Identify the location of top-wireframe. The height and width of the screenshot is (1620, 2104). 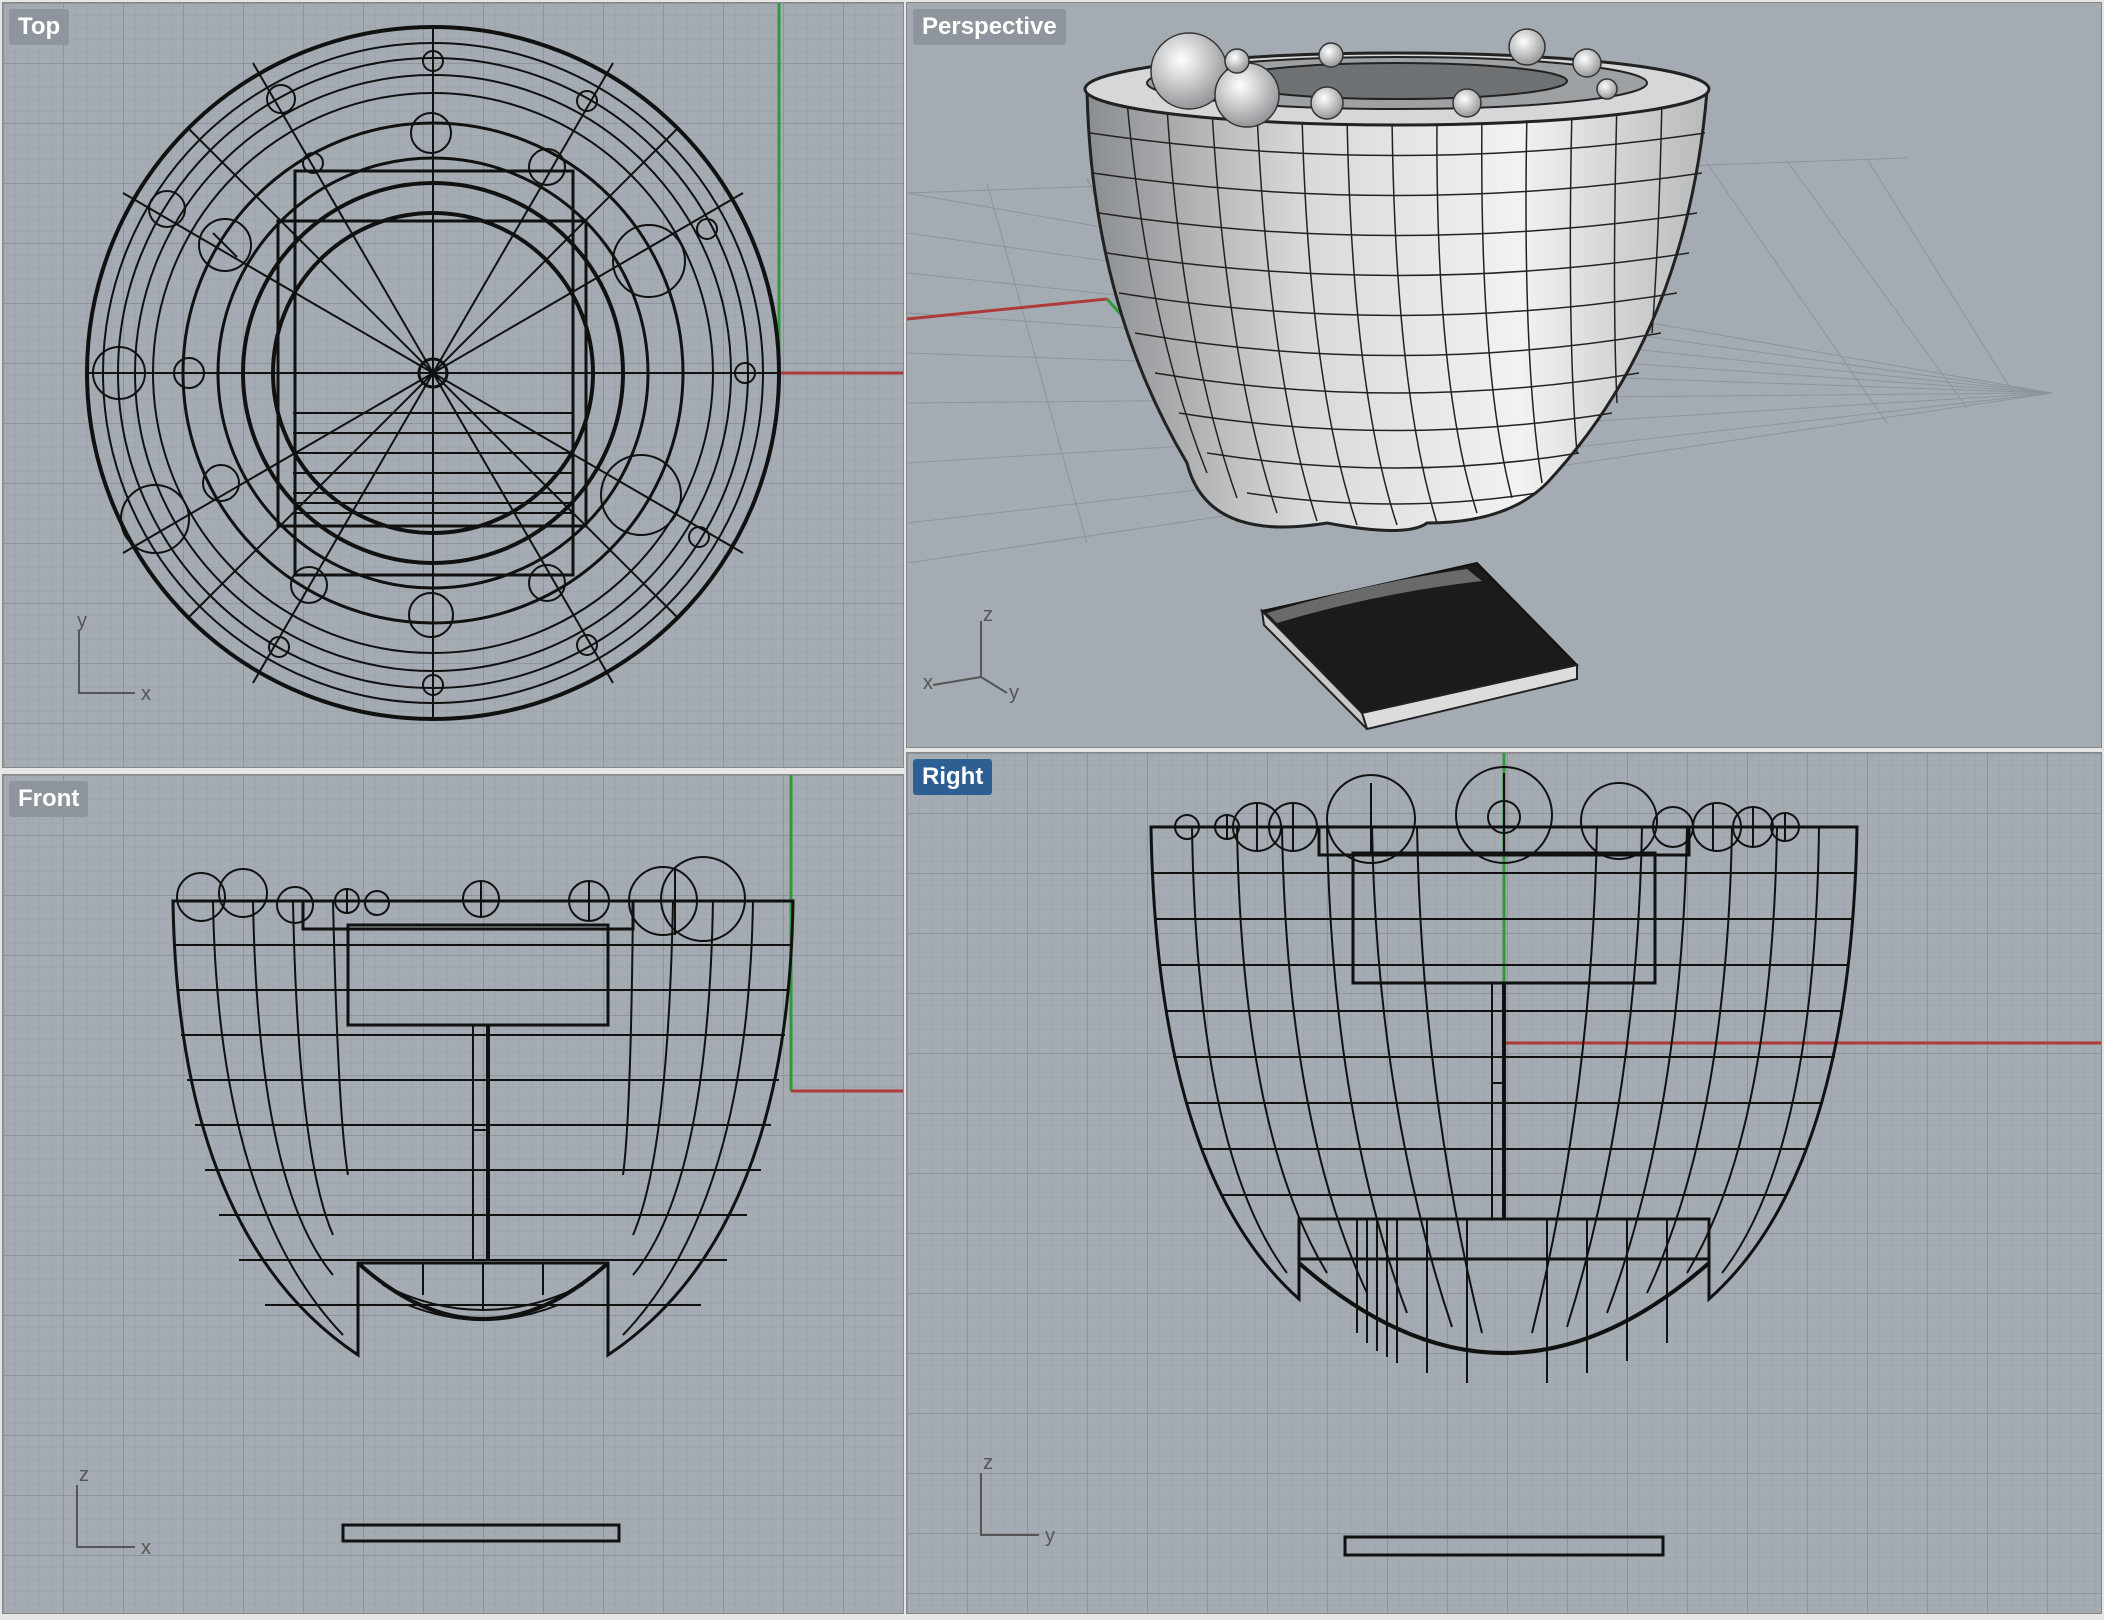
(433, 373).